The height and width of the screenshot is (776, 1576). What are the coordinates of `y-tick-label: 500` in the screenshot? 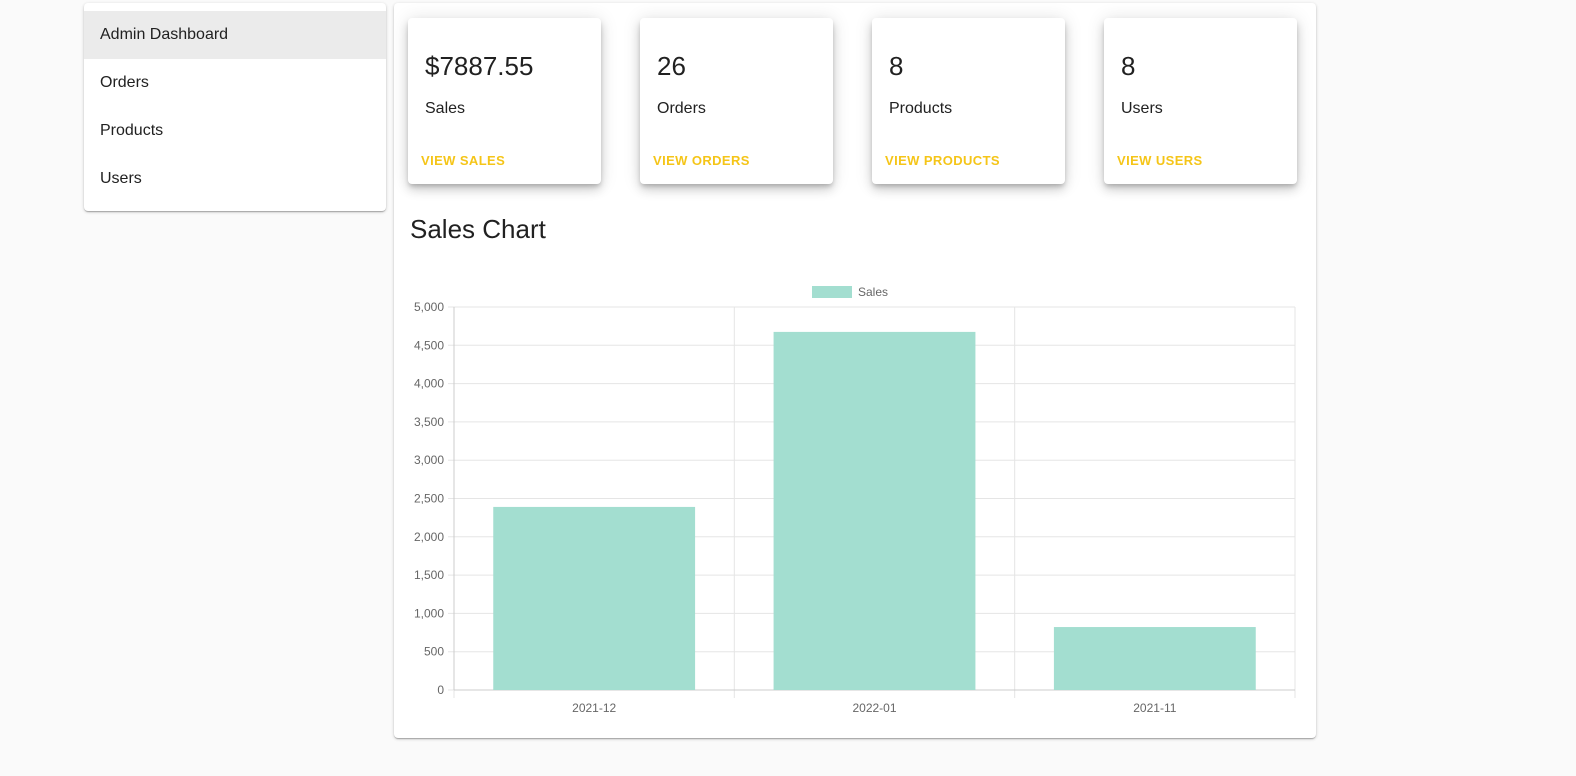 It's located at (434, 652).